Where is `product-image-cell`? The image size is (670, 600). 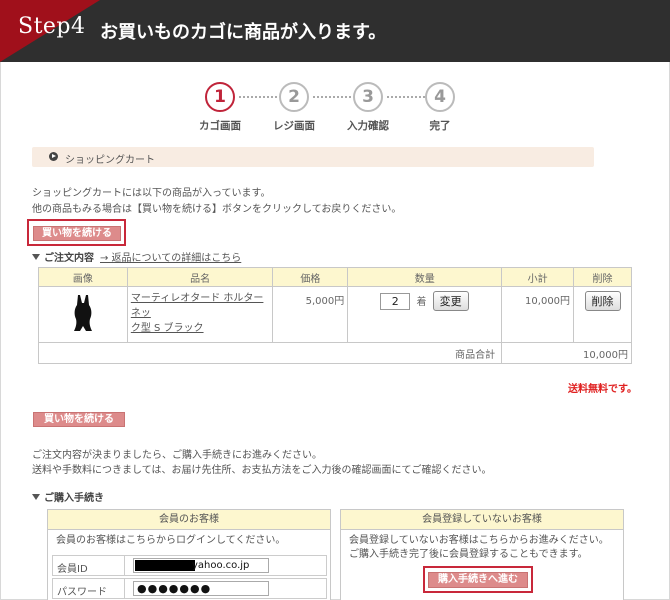
product-image-cell is located at coordinates (83, 314).